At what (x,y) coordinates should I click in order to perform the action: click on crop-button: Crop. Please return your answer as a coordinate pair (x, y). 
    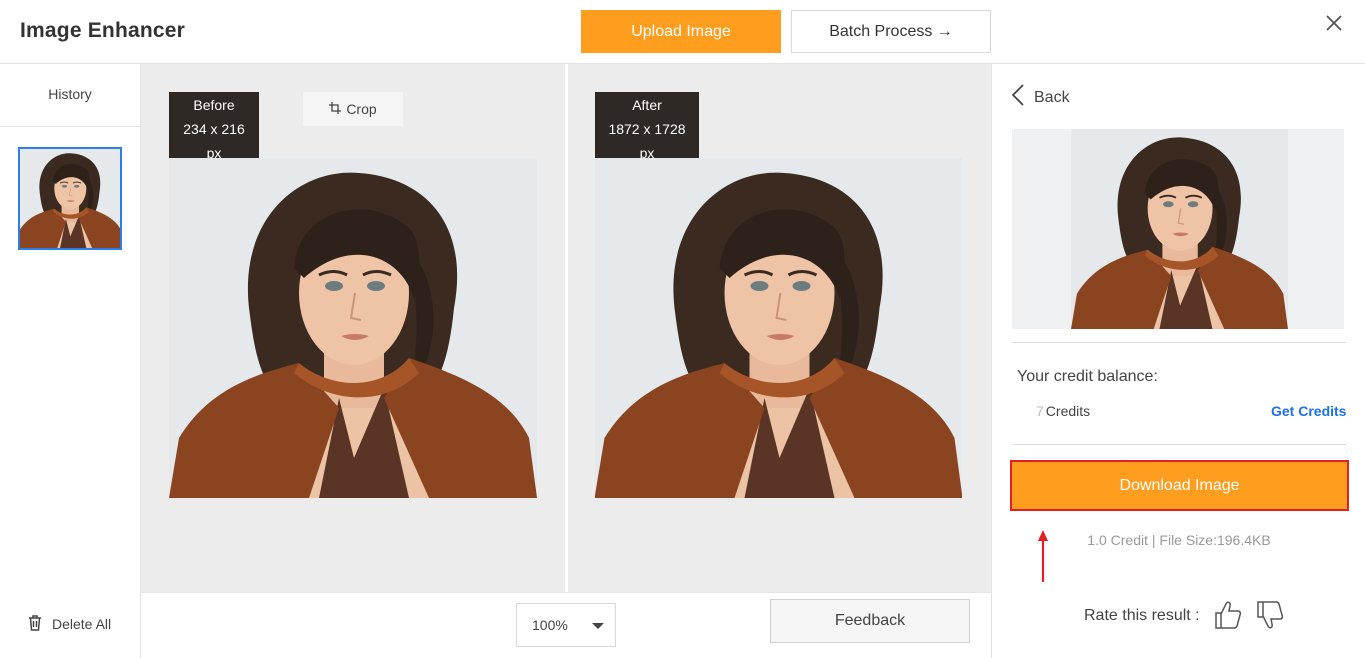
    Looking at the image, I should click on (353, 109).